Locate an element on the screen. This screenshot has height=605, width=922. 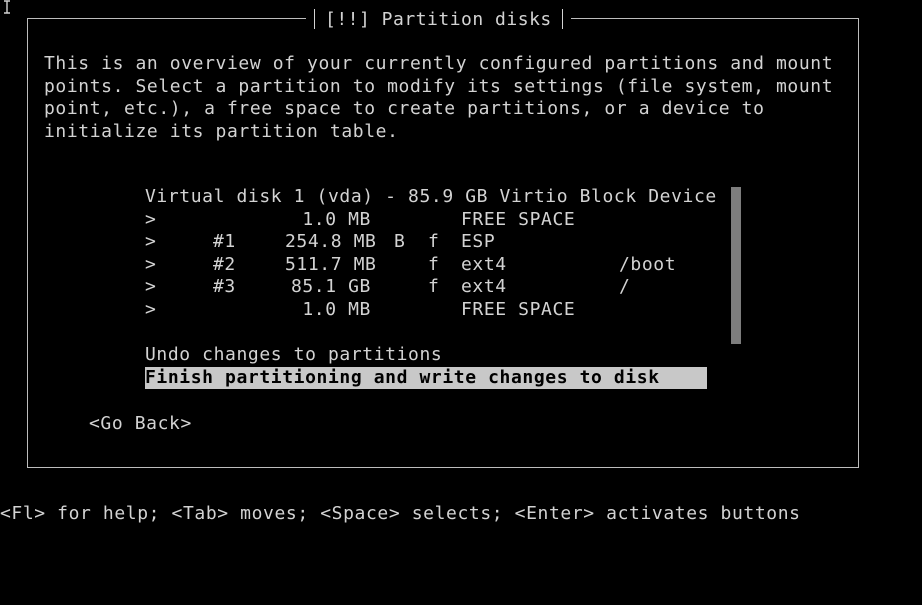
partition-filesystem: ESP is located at coordinates (478, 242).